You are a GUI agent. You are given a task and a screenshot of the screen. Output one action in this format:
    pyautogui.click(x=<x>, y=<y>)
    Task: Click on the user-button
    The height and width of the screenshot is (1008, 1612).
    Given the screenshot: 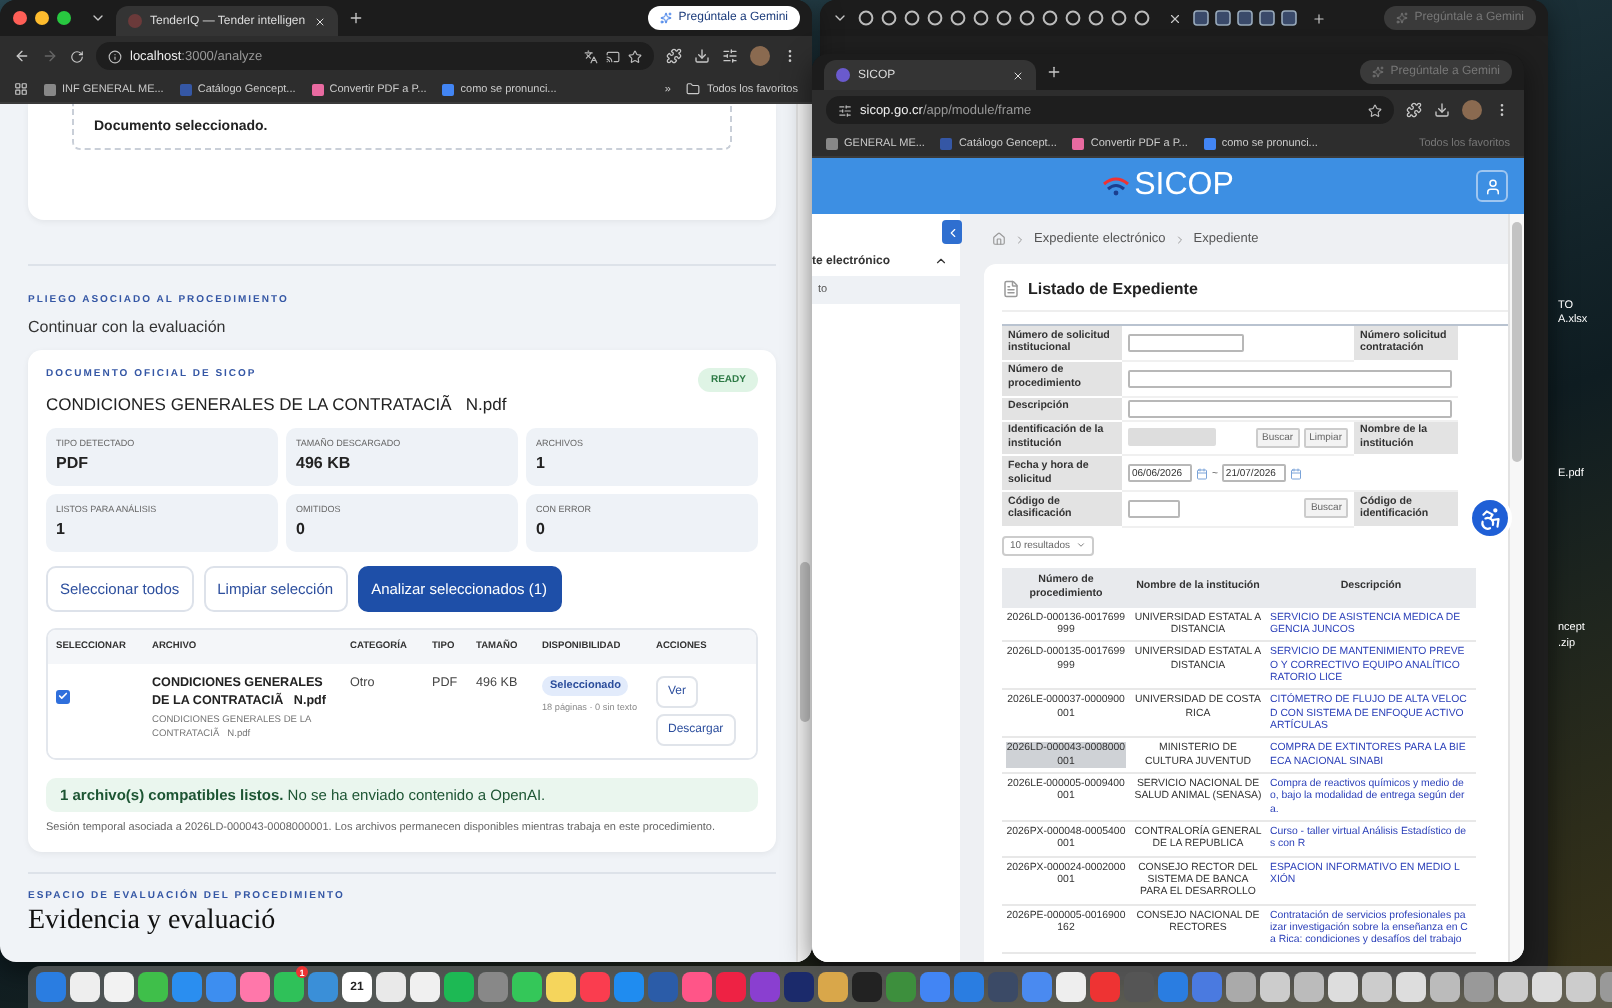 What is the action you would take?
    pyautogui.click(x=1492, y=186)
    